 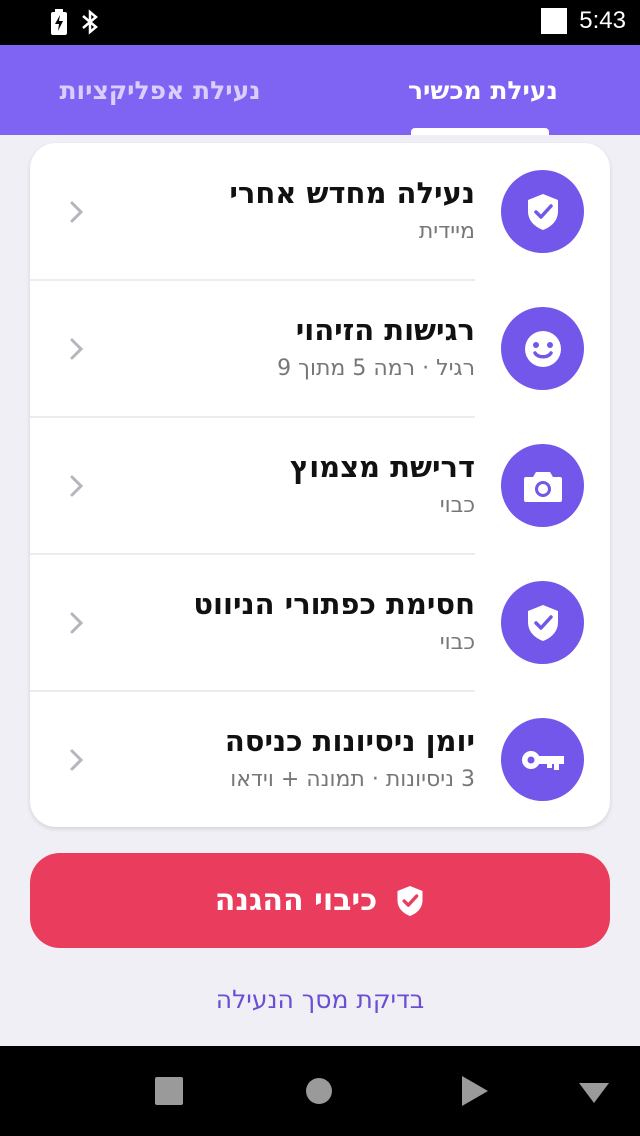 I want to click on battery-charging-icon, so click(x=59, y=24).